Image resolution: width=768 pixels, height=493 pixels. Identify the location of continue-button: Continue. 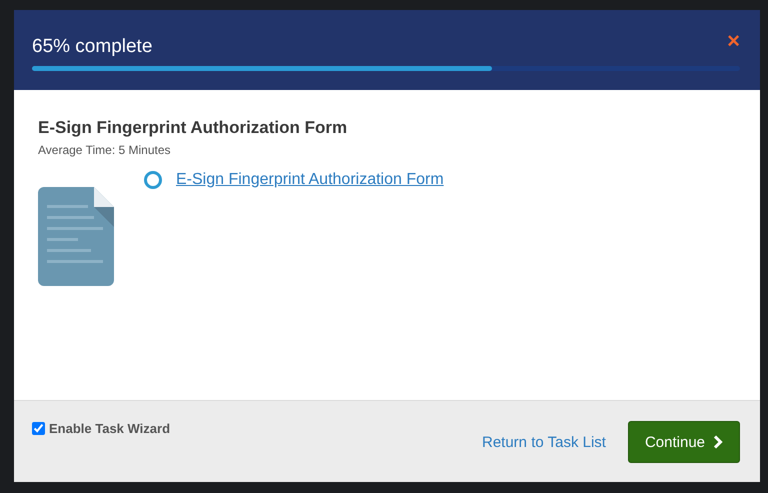
(684, 442).